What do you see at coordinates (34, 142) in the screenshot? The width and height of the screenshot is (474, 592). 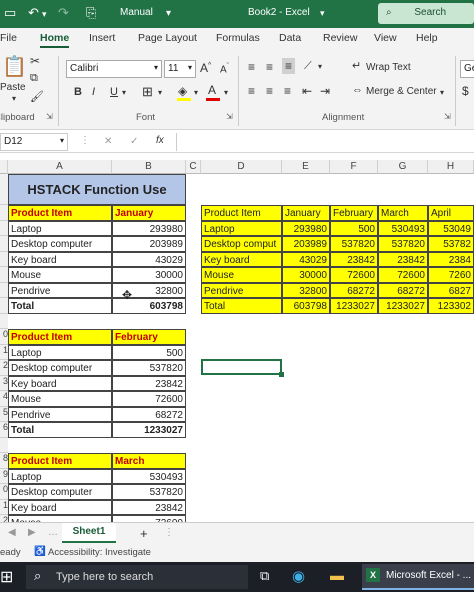 I see `name-box: D12 ▾` at bounding box center [34, 142].